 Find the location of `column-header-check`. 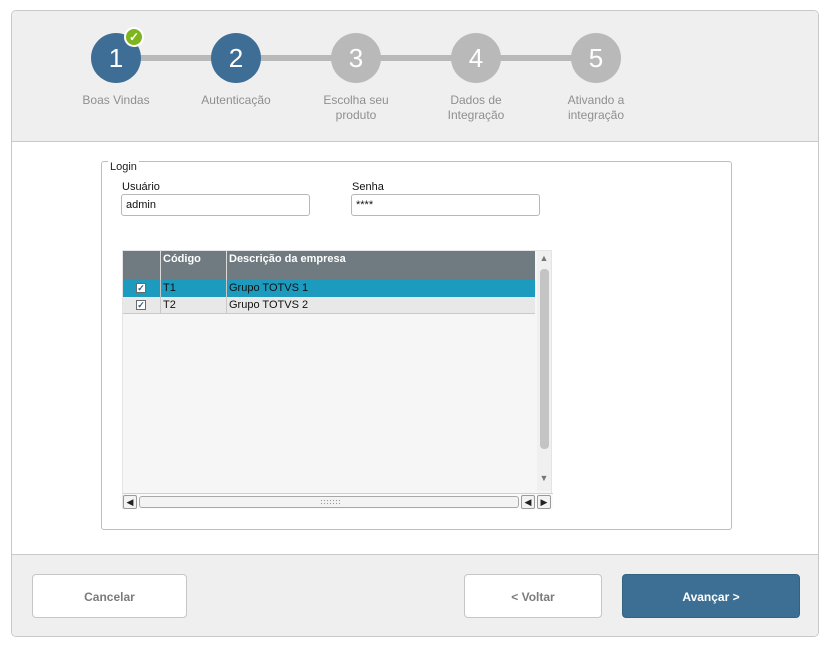

column-header-check is located at coordinates (142, 265).